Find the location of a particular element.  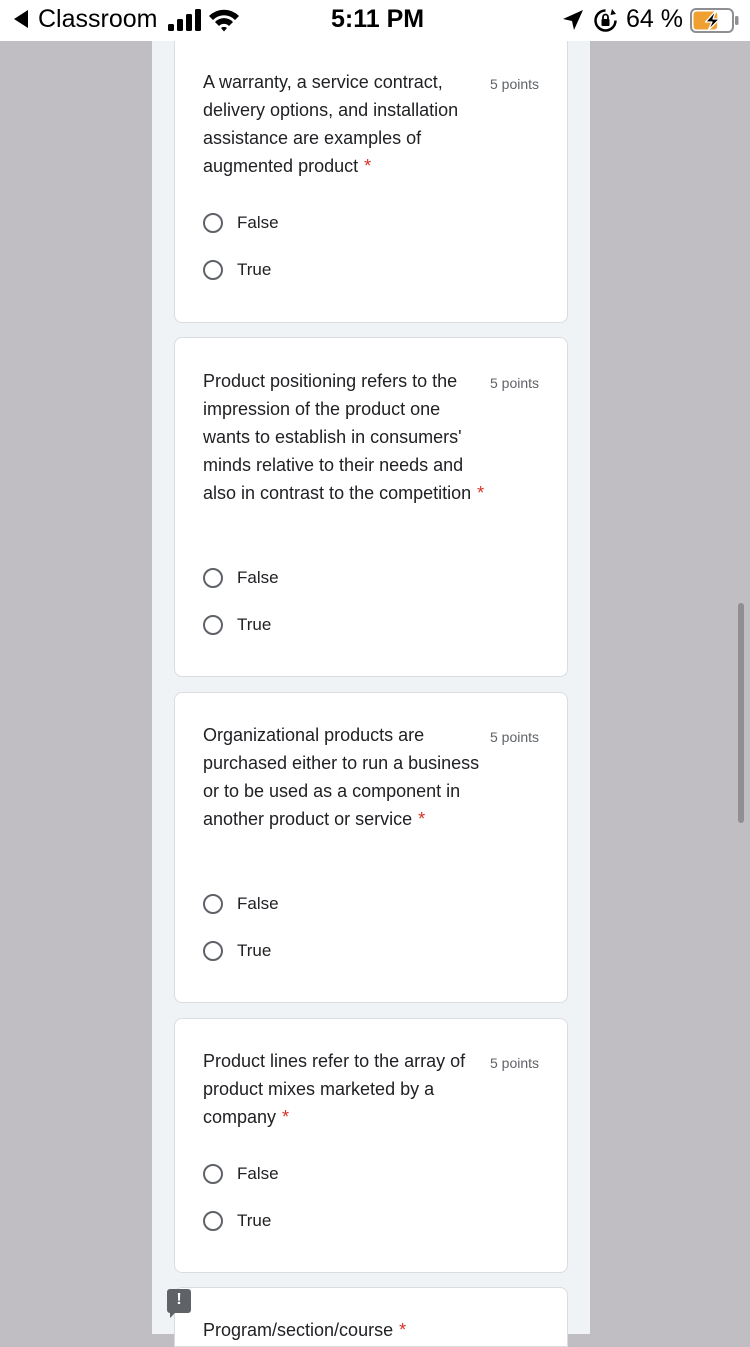

short-answer-card: Program/section/course * is located at coordinates (371, 1317).